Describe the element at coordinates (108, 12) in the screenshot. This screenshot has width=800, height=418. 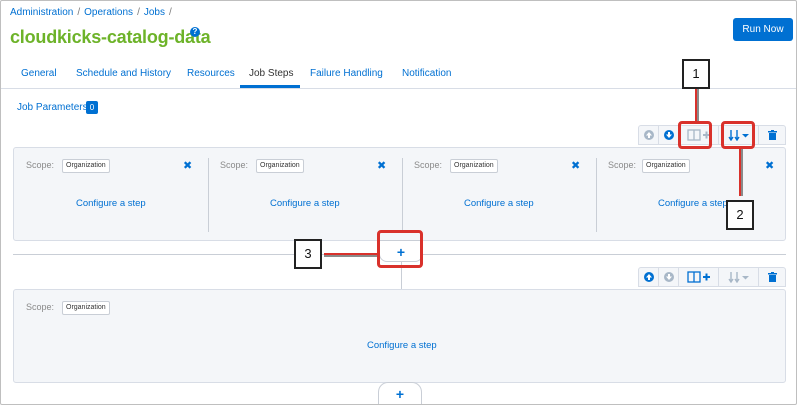
I see `breadcrumb-operations: Operations` at that location.